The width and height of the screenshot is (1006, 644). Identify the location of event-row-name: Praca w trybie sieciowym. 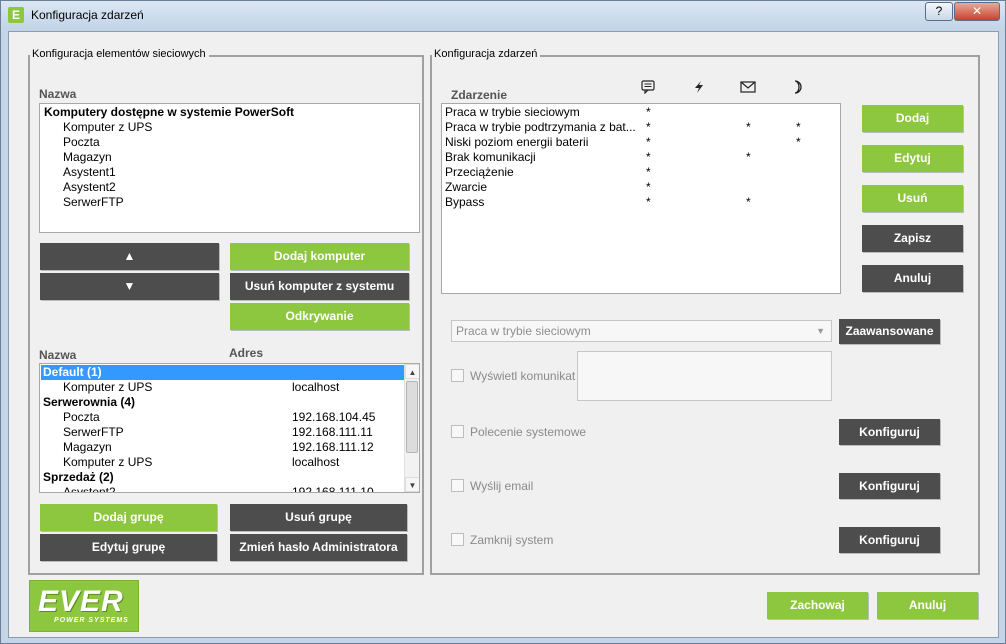
(512, 112).